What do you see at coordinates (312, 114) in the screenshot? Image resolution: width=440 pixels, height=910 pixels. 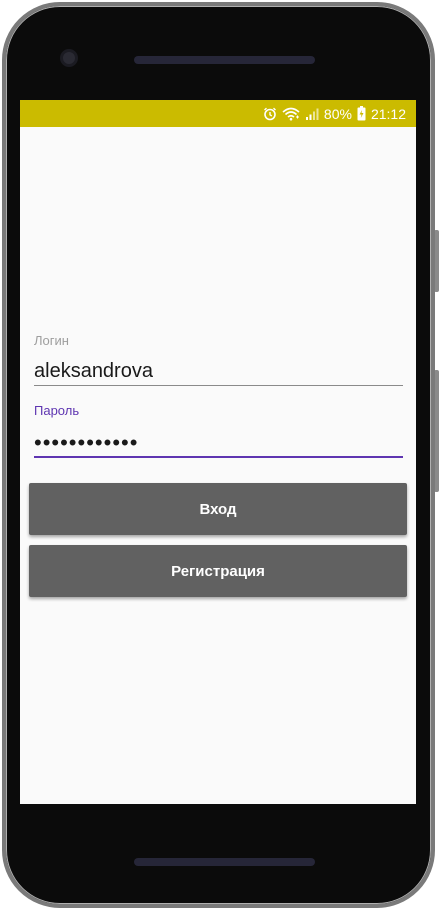 I see `signal-icon` at bounding box center [312, 114].